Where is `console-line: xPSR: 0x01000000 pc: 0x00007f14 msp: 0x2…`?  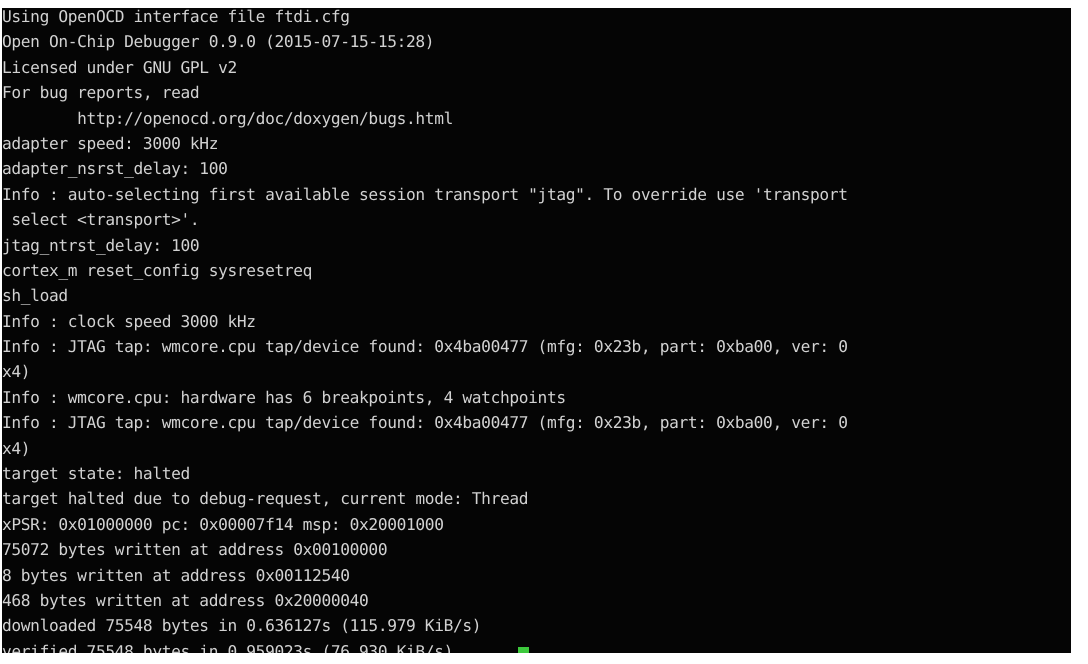
console-line: xPSR: 0x01000000 pc: 0x00007f14 msp: 0x2… is located at coordinates (223, 524).